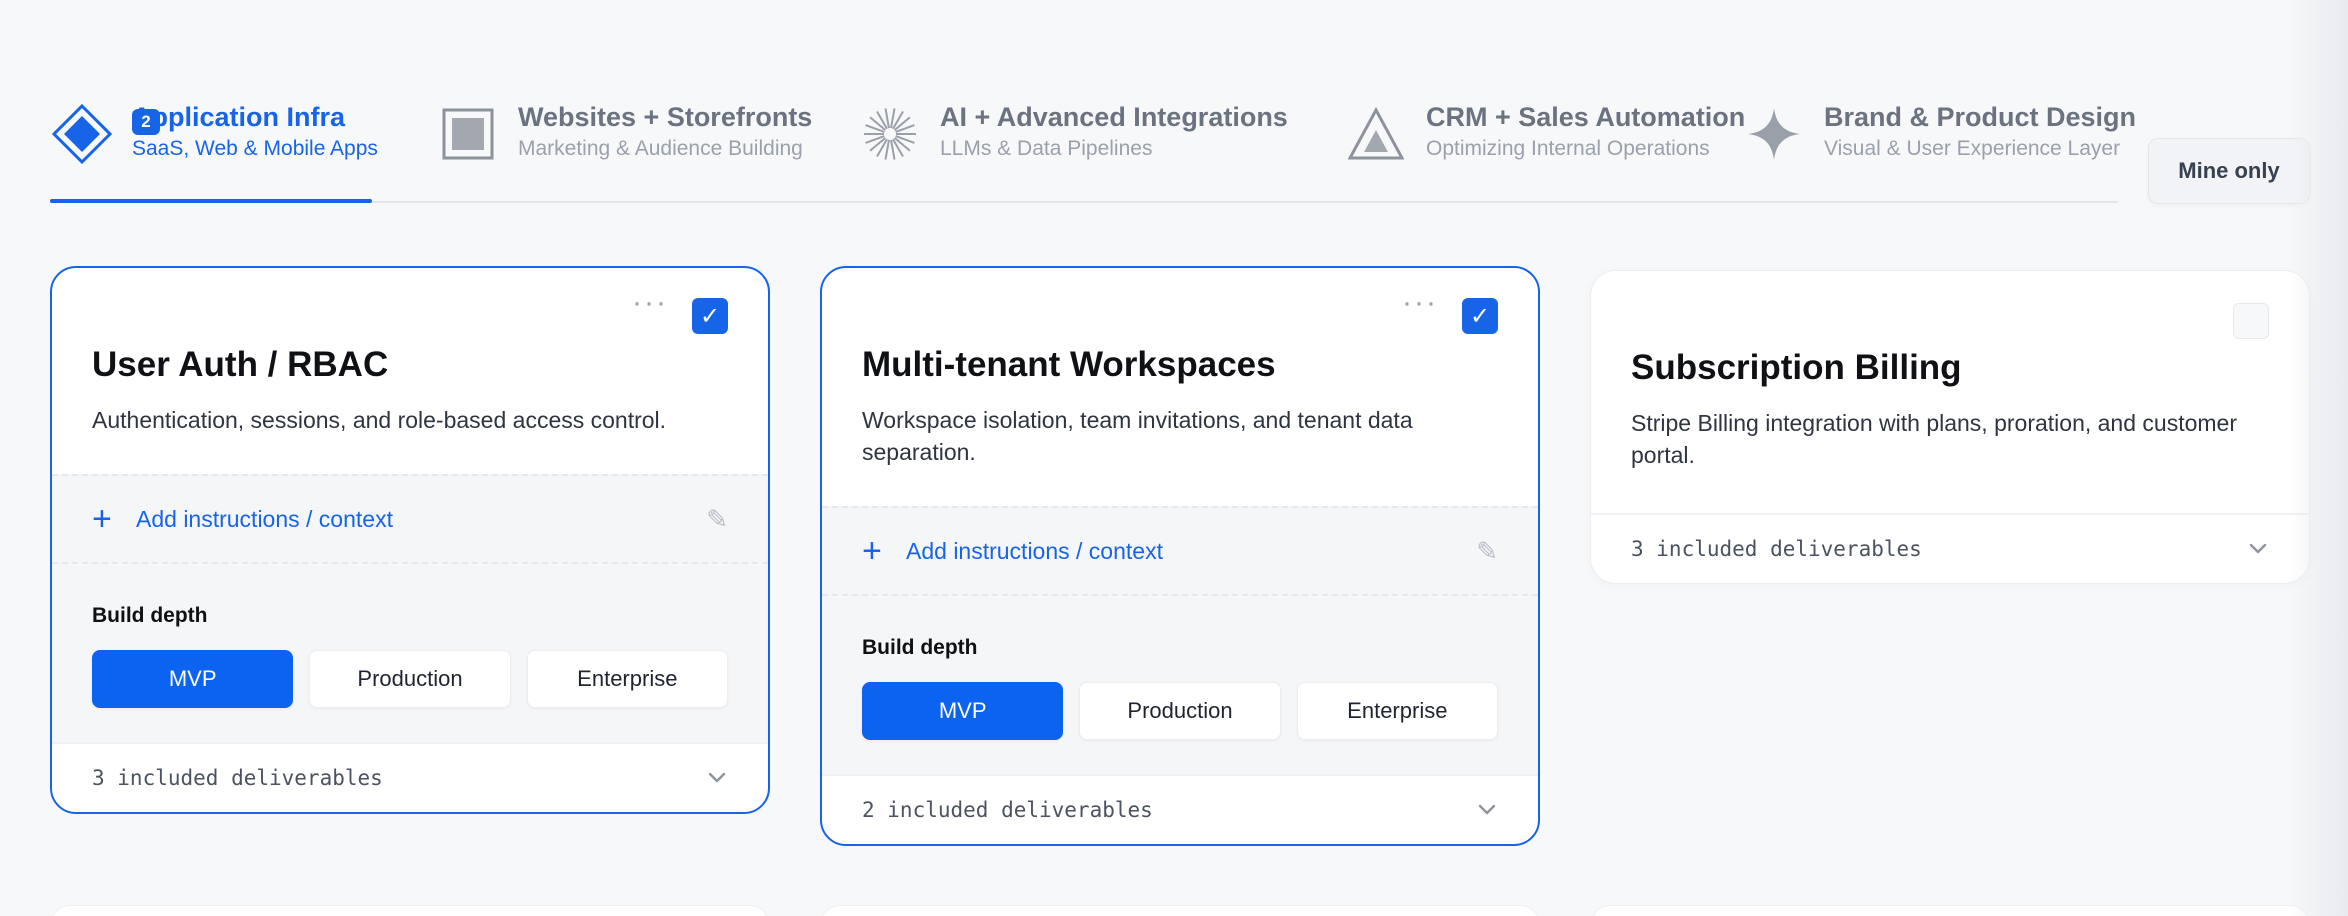  I want to click on card-title: Multi-tenant Workspaces, so click(1069, 364).